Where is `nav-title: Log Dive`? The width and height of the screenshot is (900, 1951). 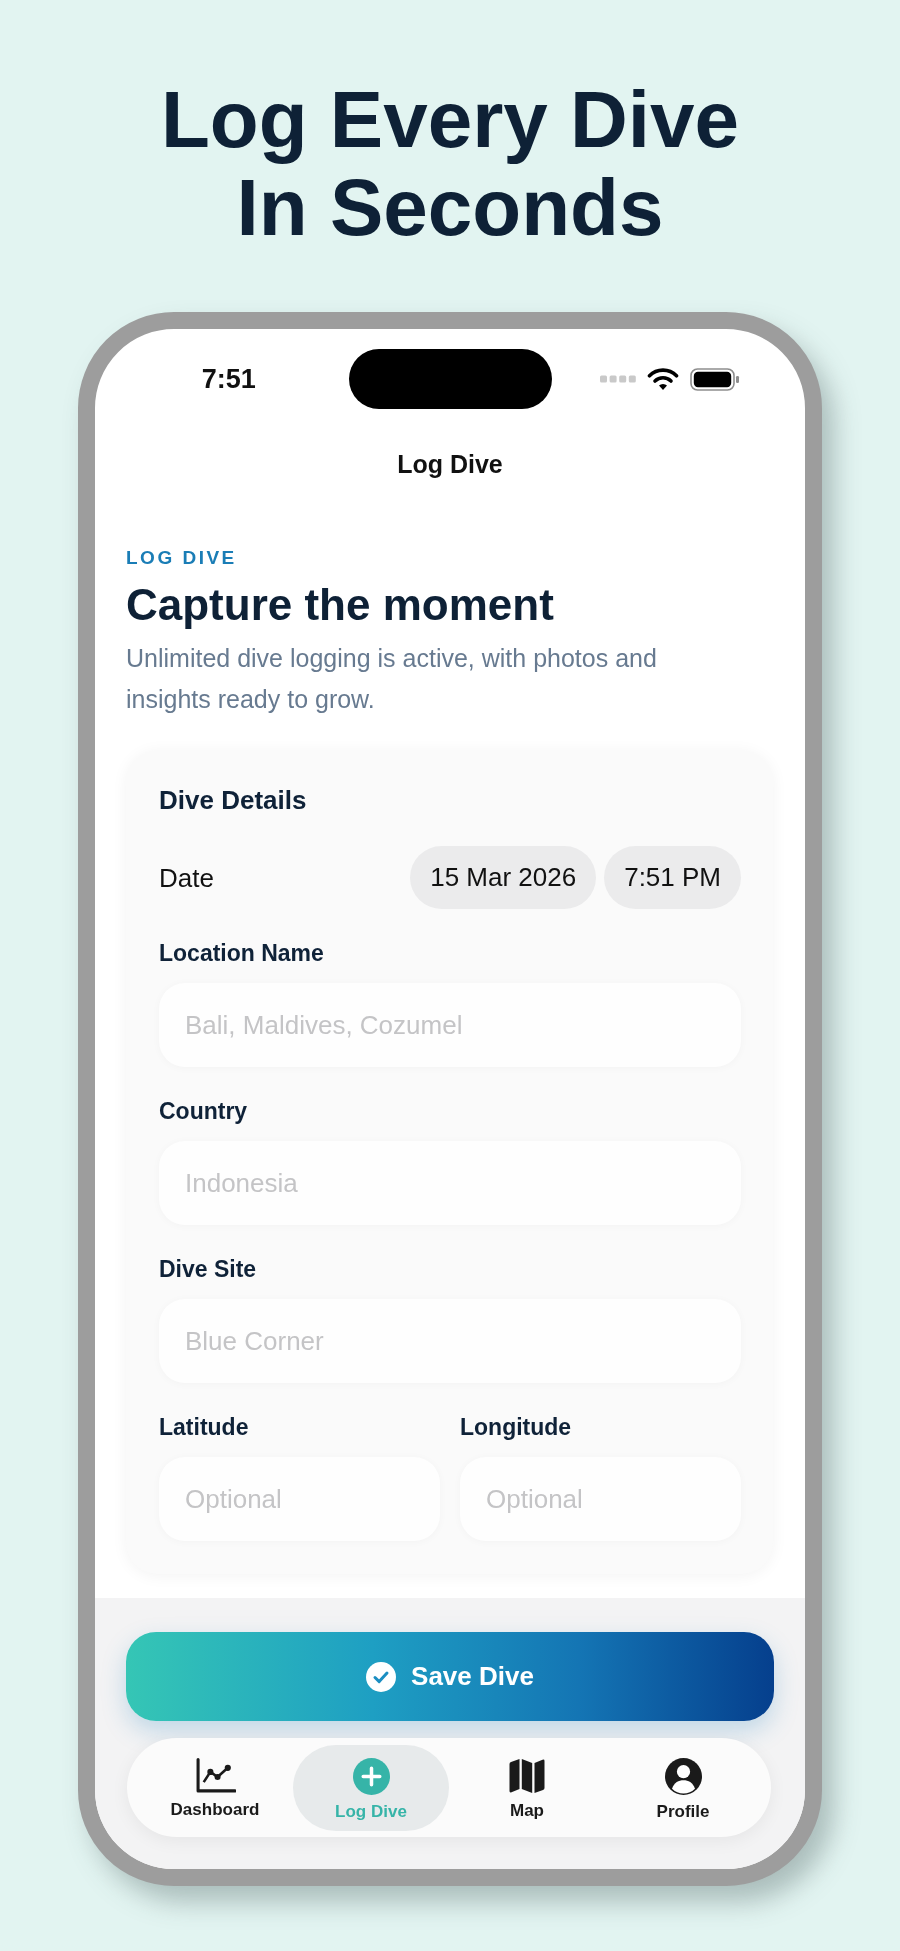
nav-title: Log Dive is located at coordinates (450, 464).